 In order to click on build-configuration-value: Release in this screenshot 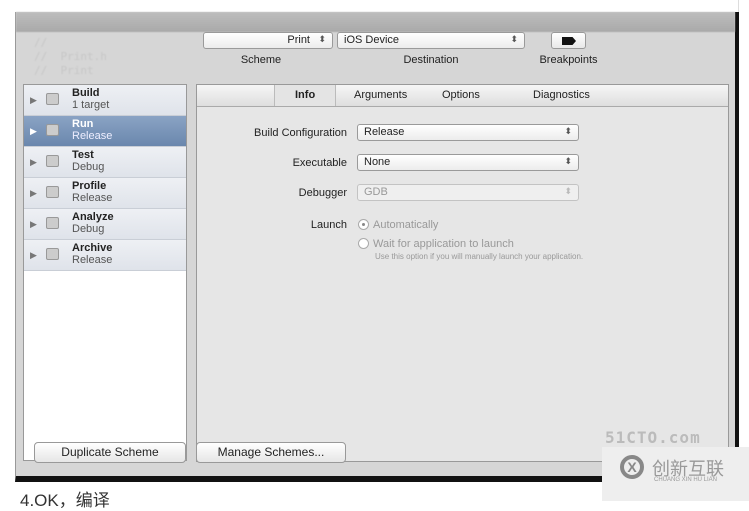, I will do `click(384, 132)`.